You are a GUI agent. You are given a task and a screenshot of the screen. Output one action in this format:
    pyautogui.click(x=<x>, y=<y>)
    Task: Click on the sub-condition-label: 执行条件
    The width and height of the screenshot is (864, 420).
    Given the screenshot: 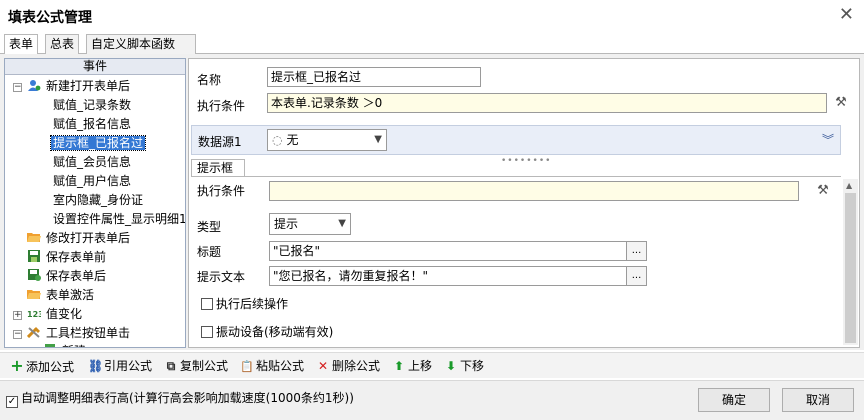 What is the action you would take?
    pyautogui.click(x=221, y=191)
    